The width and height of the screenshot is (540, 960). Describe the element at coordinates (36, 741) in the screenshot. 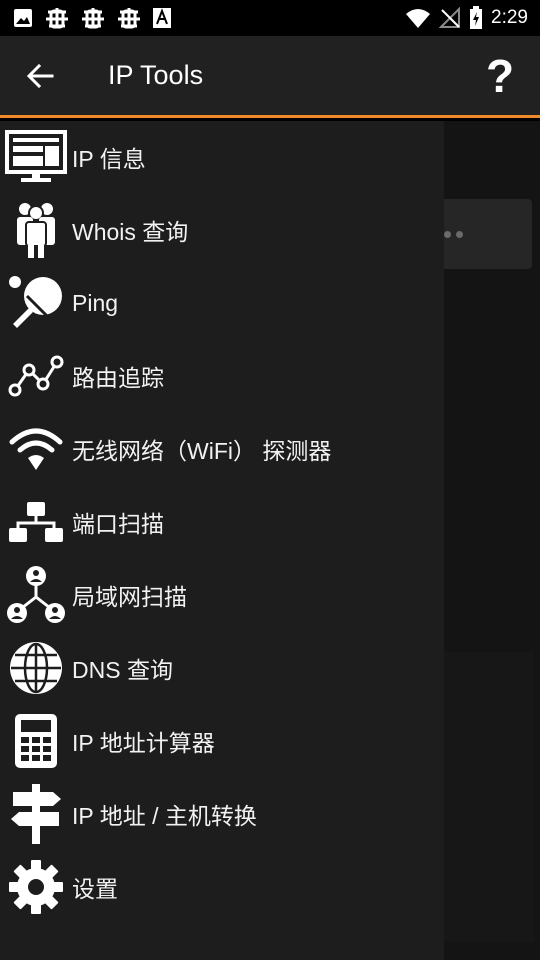

I see `calculator-icon` at that location.